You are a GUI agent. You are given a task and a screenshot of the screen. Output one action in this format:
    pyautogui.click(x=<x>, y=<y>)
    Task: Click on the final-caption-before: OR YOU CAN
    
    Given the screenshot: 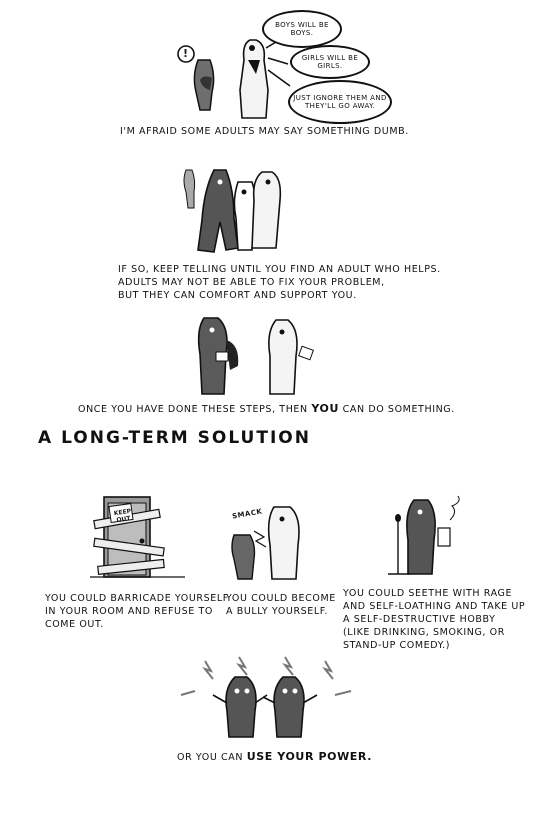 What is the action you would take?
    pyautogui.click(x=212, y=757)
    